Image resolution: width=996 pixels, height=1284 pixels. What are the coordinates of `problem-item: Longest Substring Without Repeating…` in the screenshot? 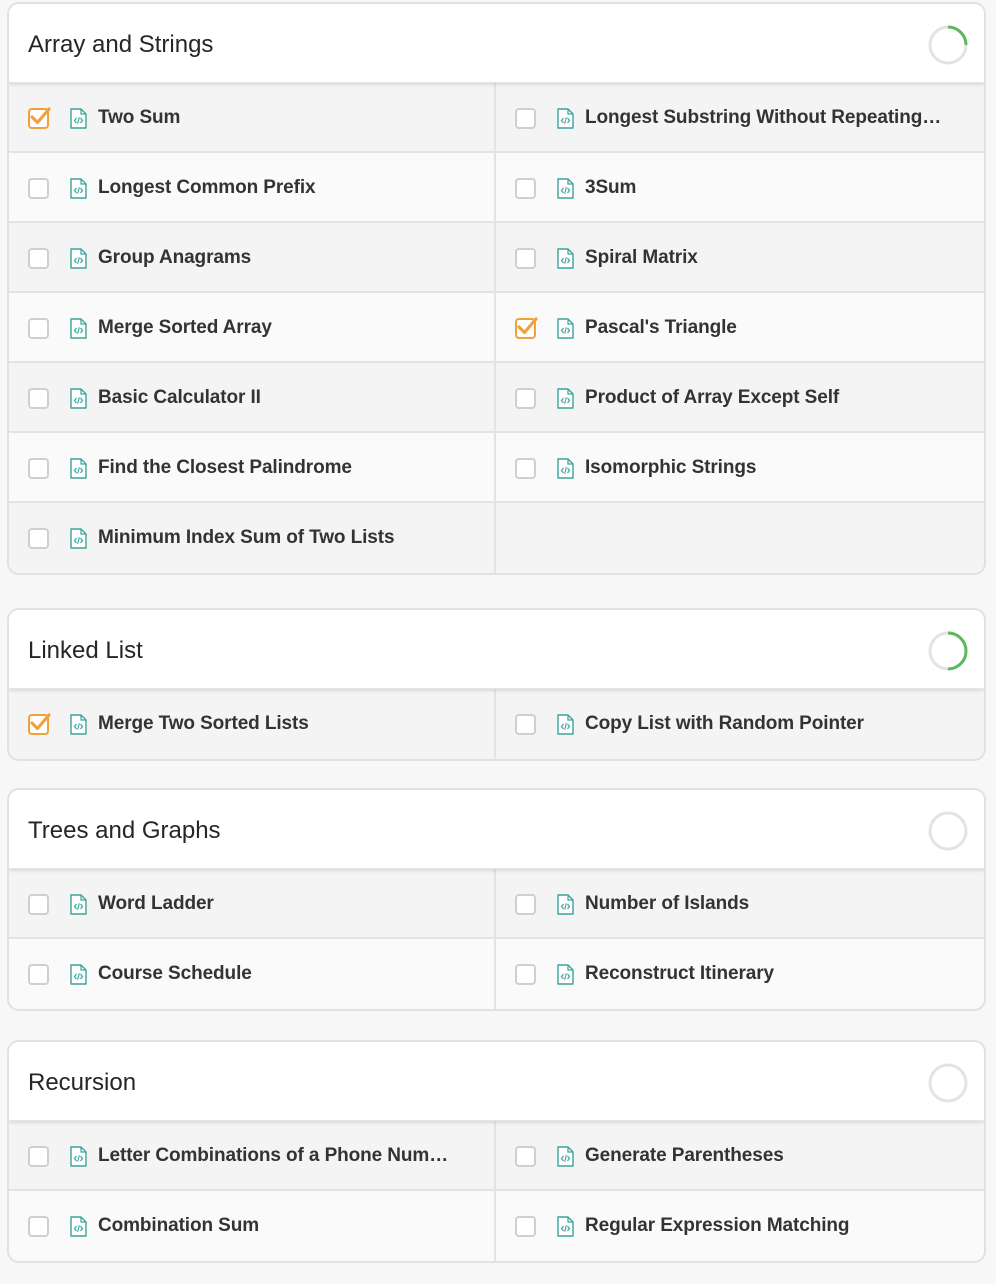 It's located at (740, 118).